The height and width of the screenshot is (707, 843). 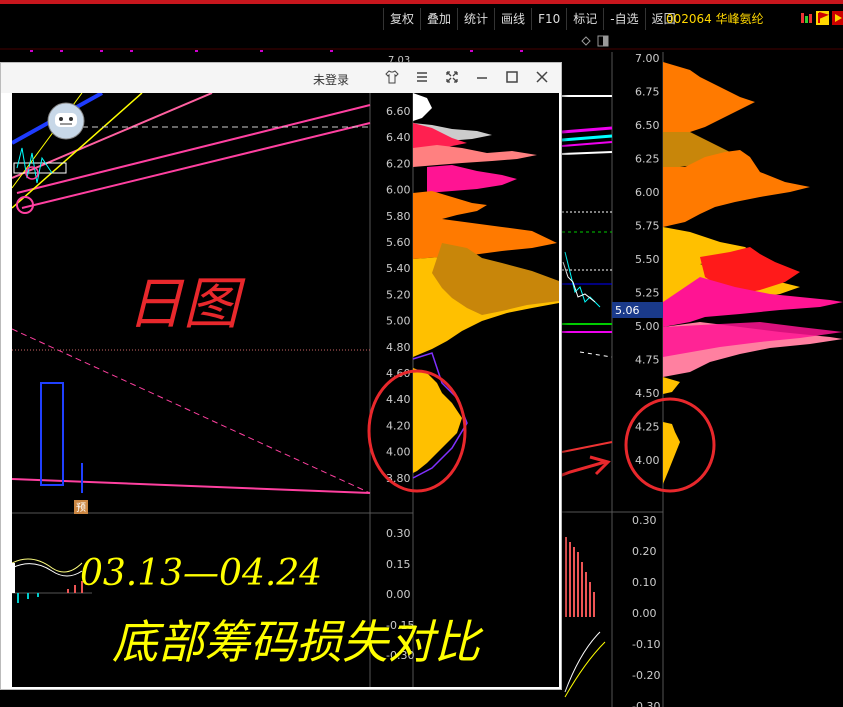 I want to click on price-tick-label: 7.00, so click(x=647, y=58).